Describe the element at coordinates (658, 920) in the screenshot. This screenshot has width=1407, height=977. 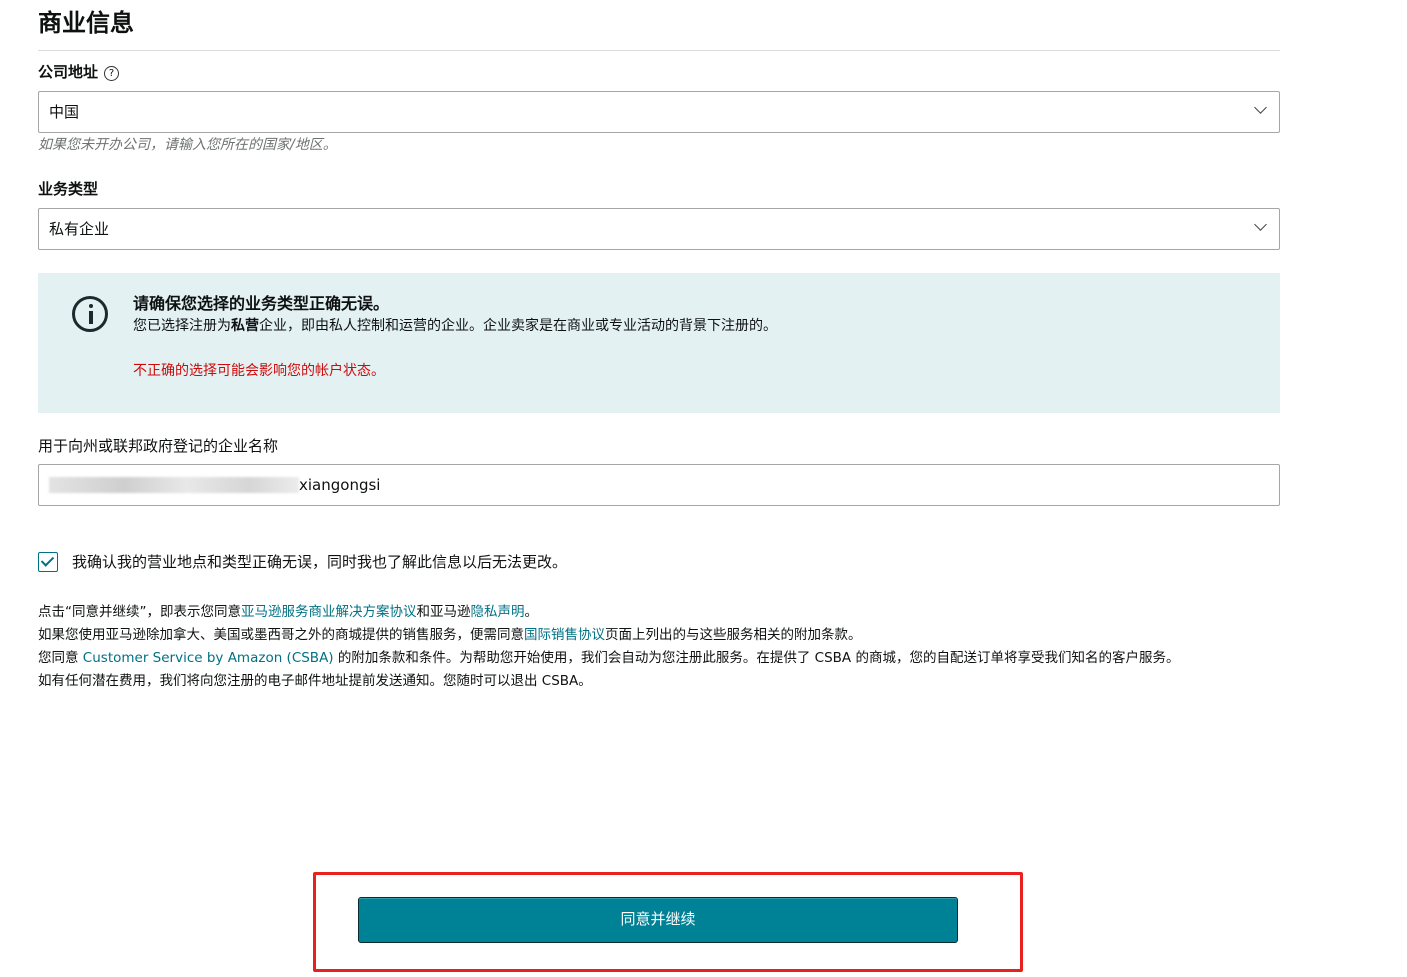
I see `agree-and-continue-button: 同意并继续` at that location.